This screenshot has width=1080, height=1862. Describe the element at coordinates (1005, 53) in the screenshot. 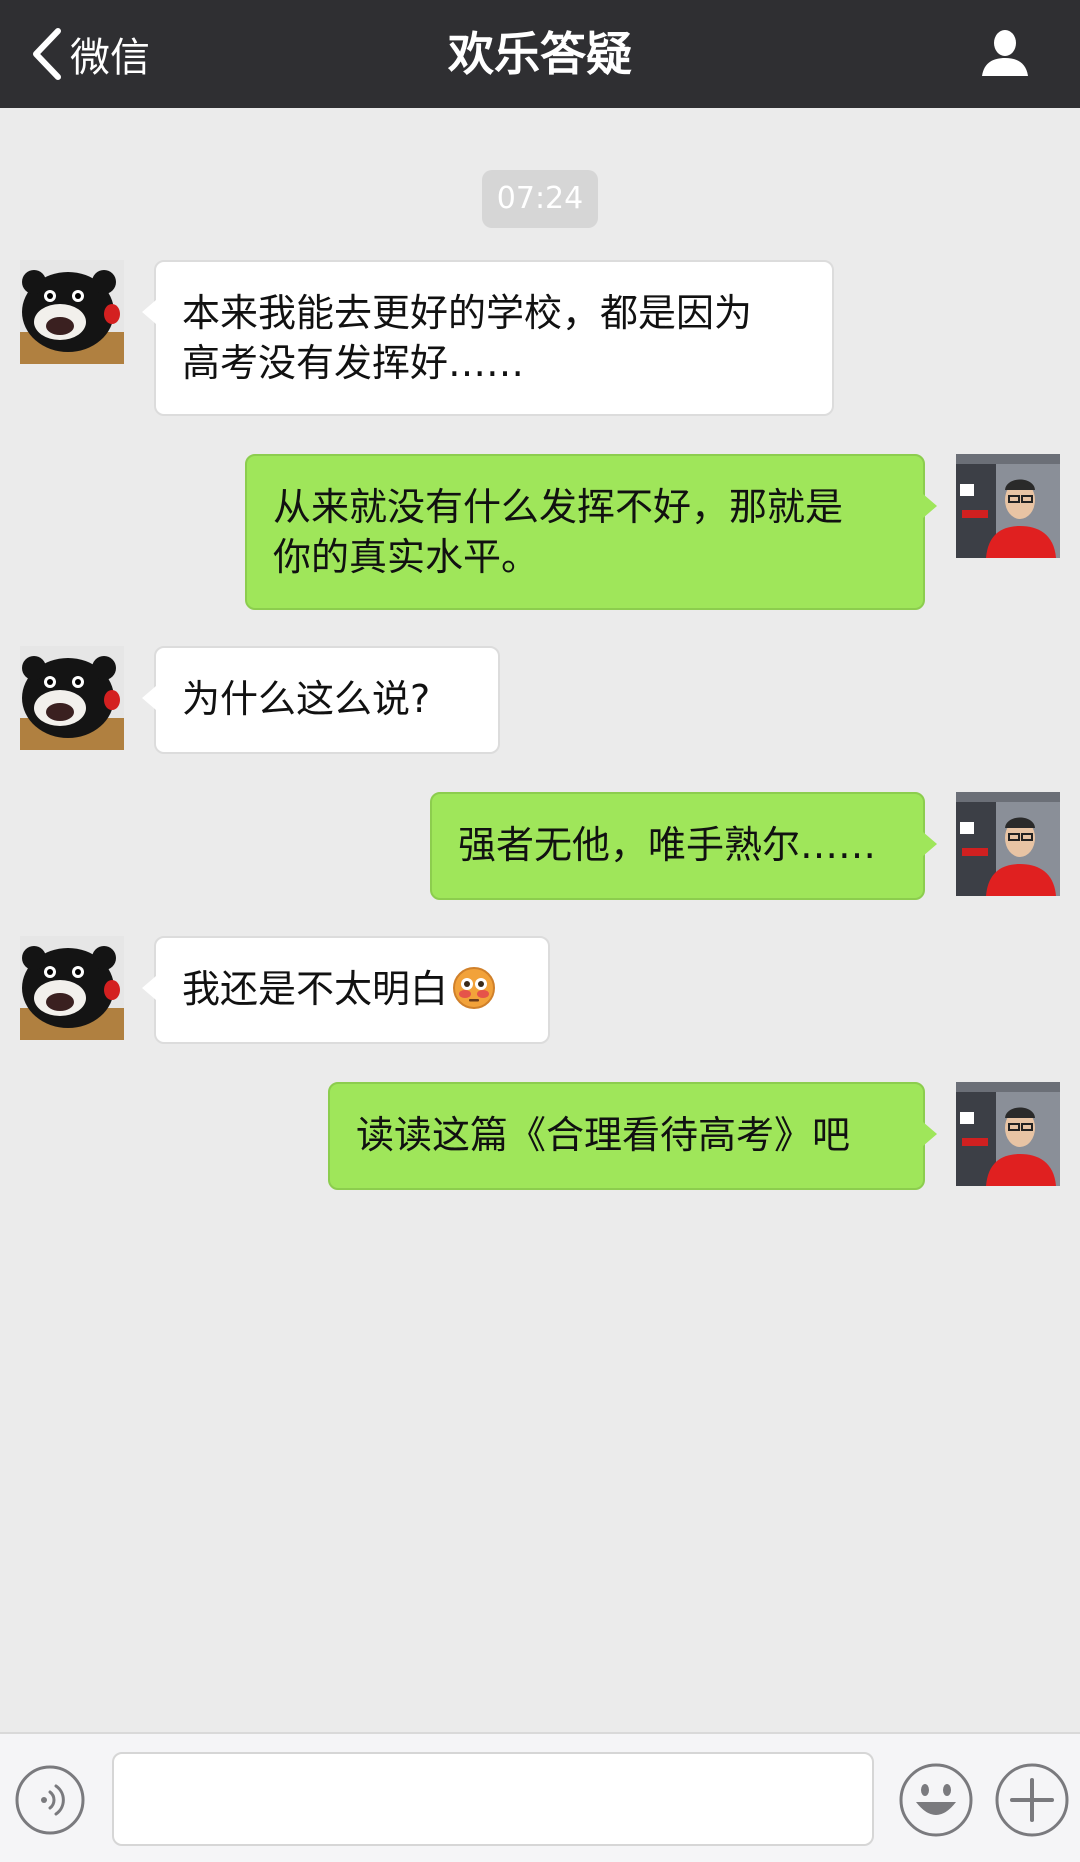

I see `chat-info-button` at that location.